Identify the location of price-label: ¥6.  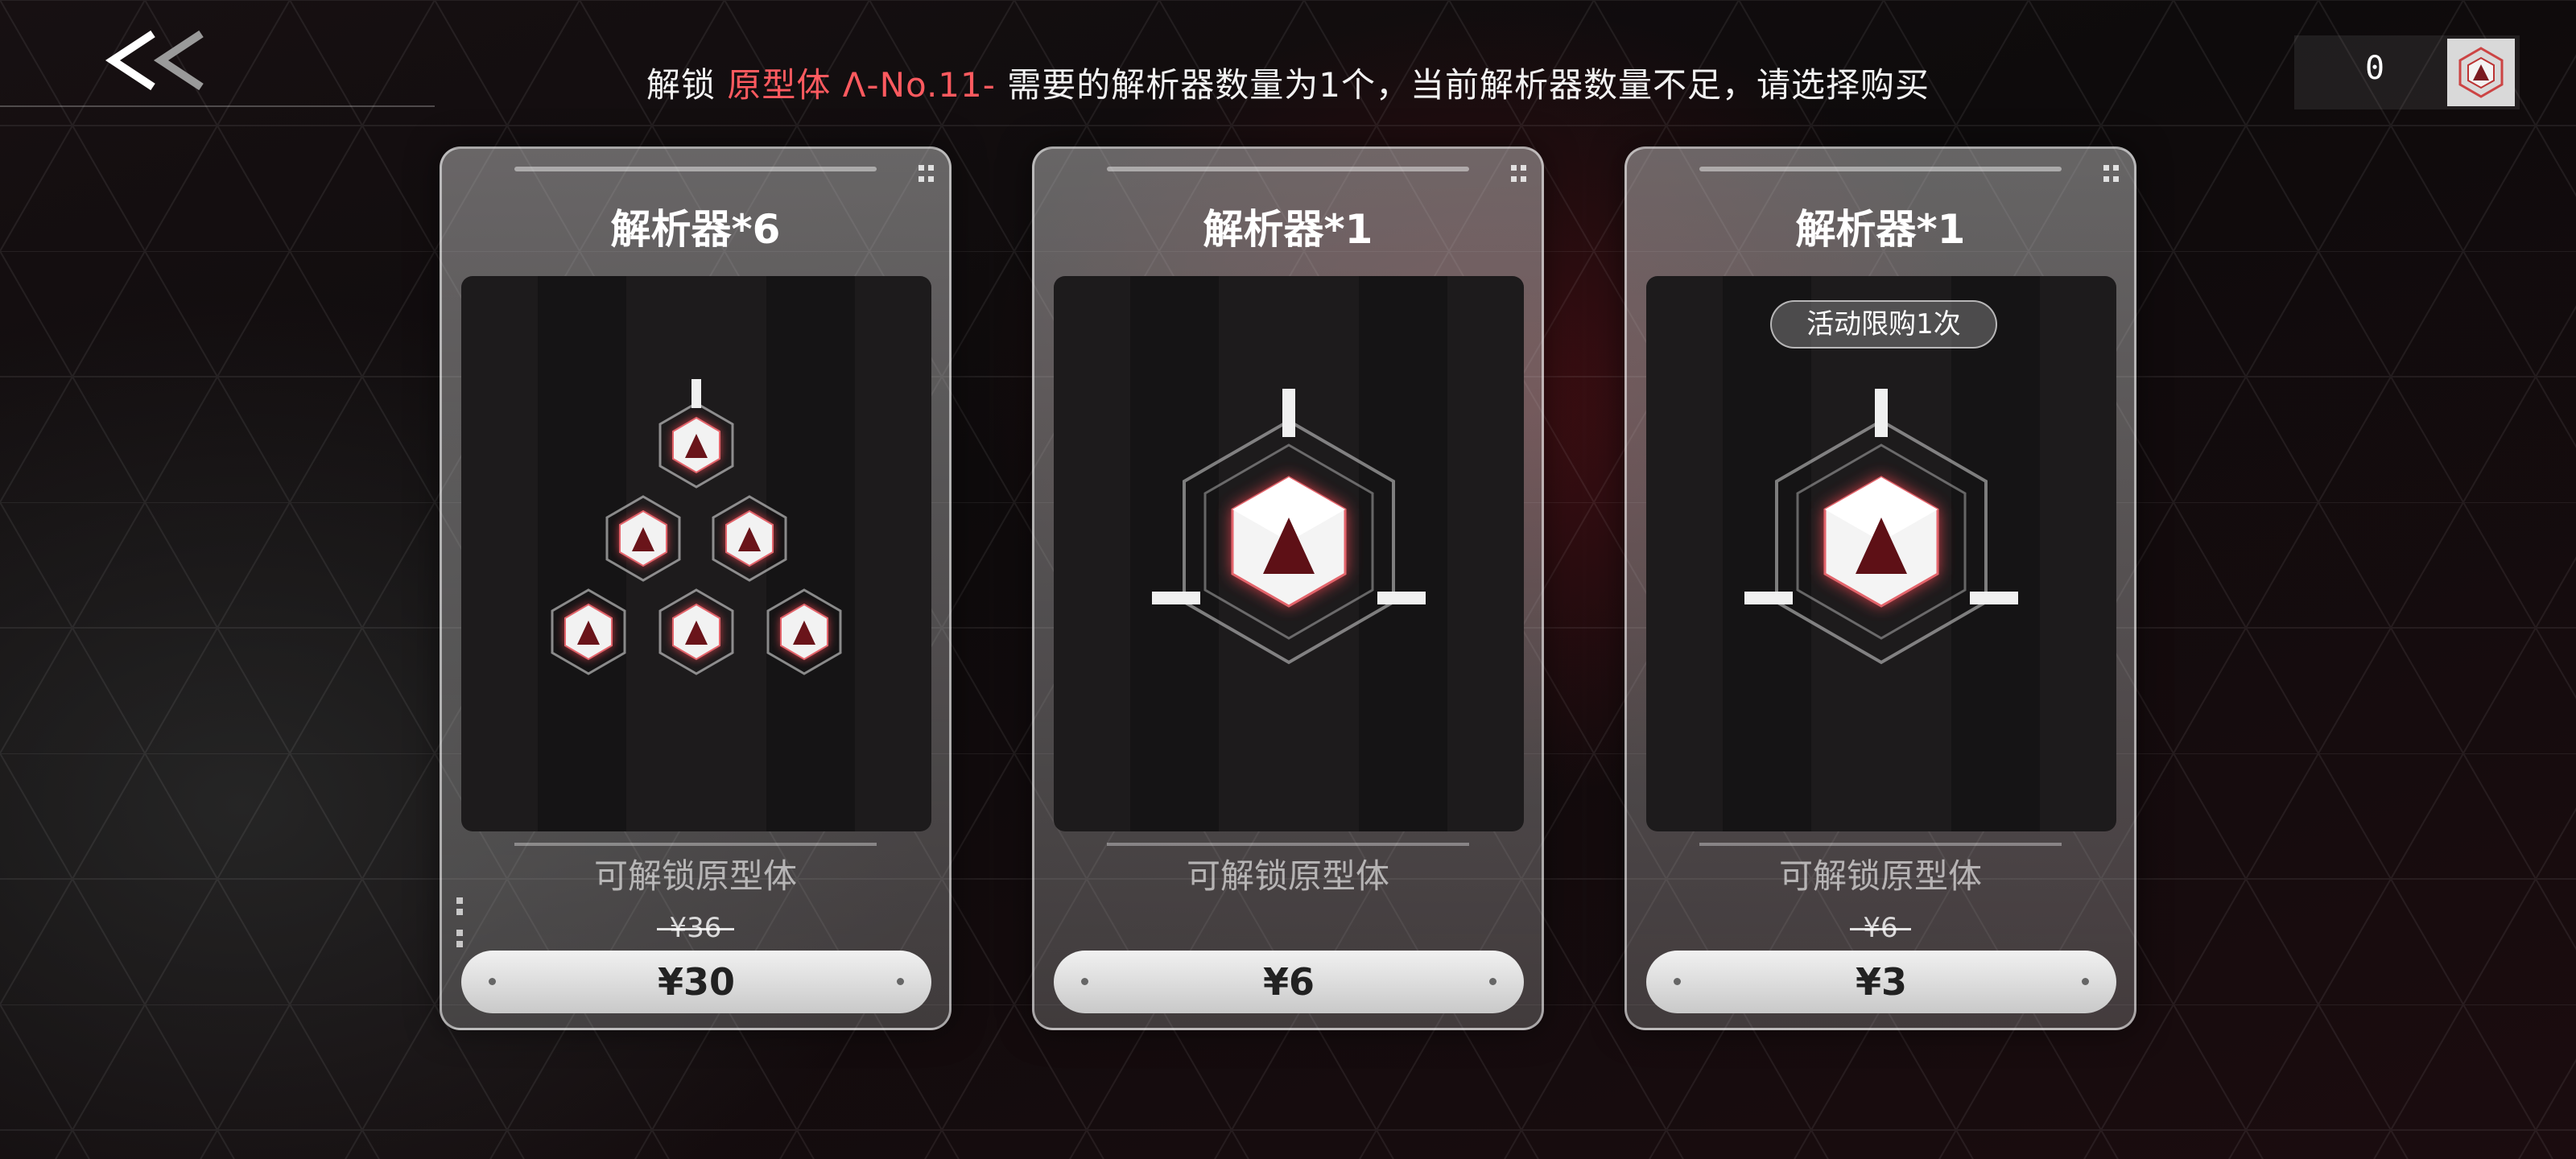
(1288, 982).